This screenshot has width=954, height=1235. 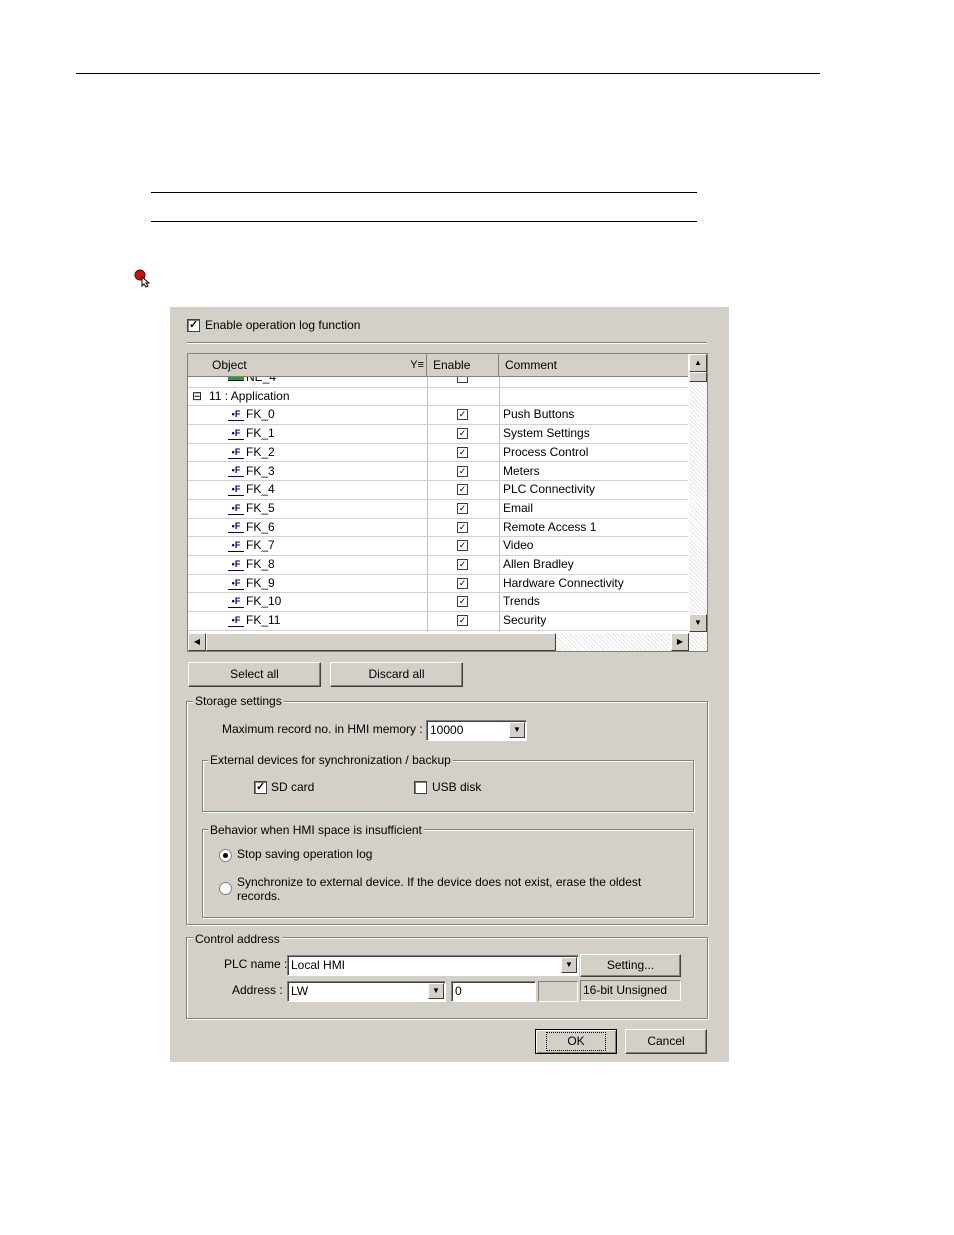 I want to click on column-header-enable: Enable, so click(x=463, y=365).